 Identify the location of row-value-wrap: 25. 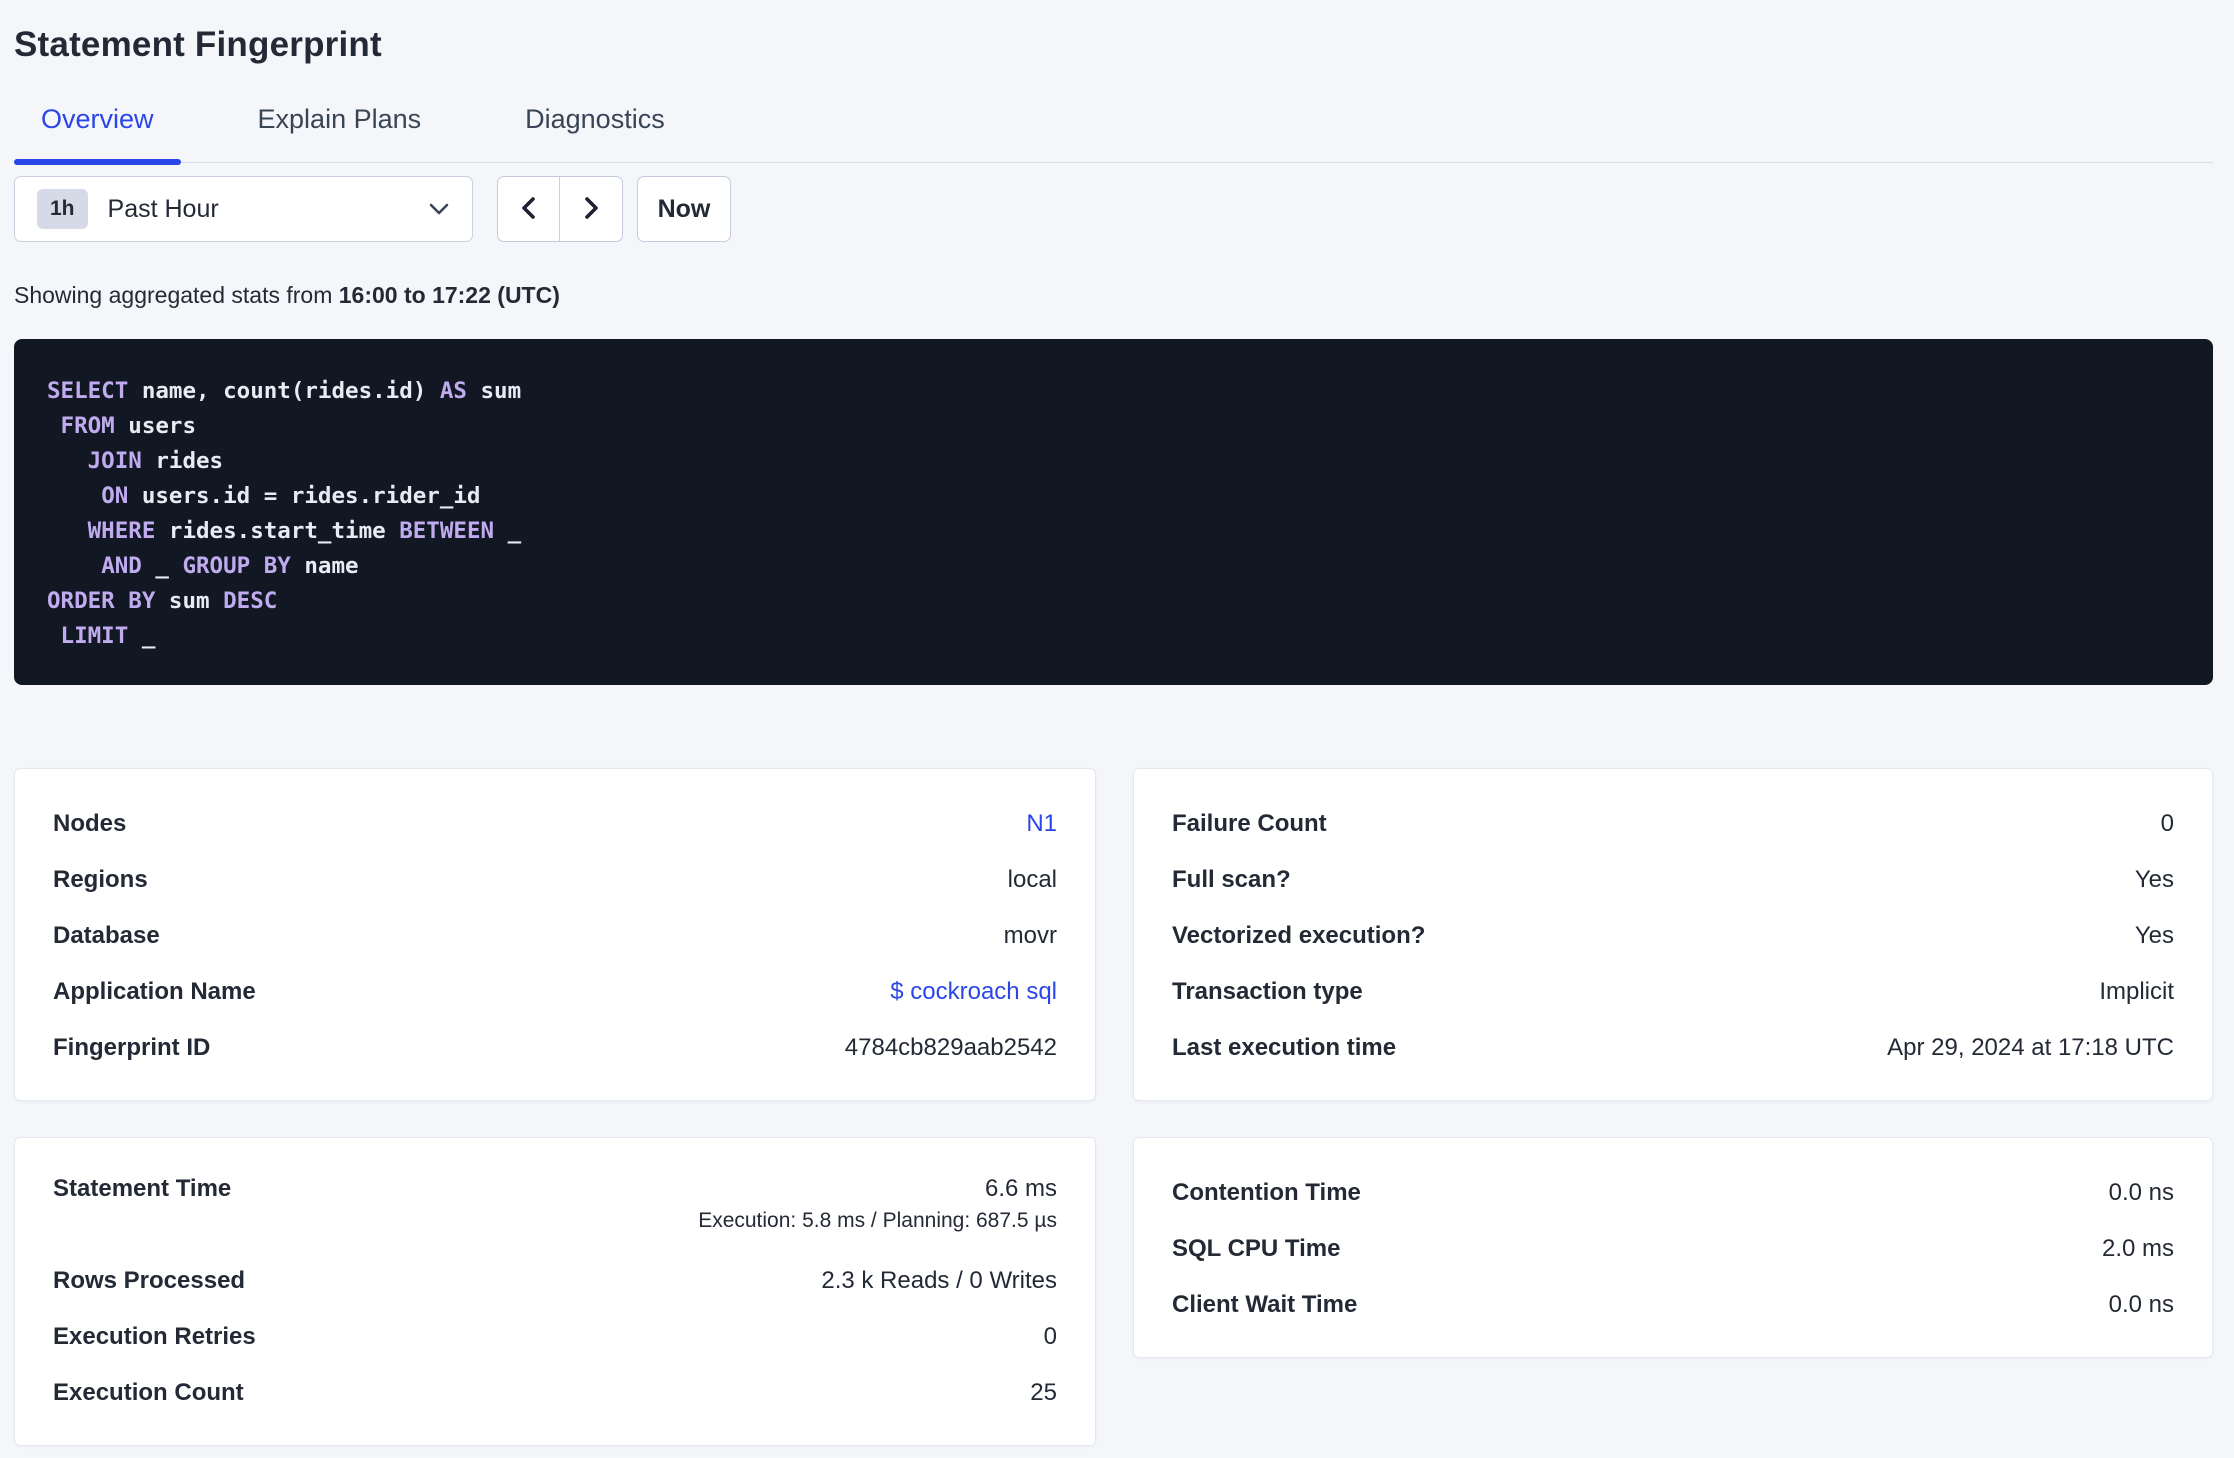
(1043, 1393).